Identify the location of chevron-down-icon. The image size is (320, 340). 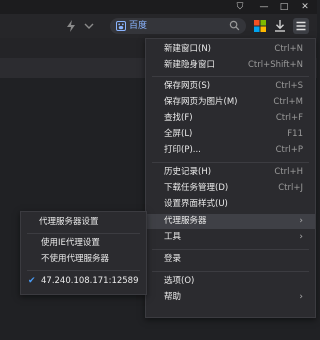
(89, 26).